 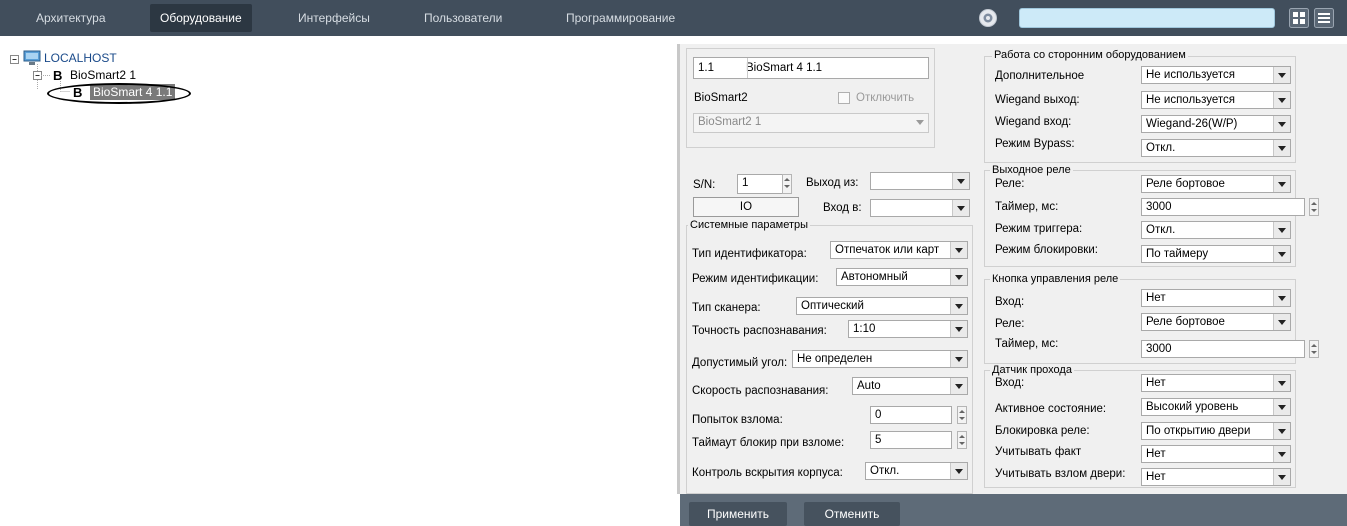 I want to click on sn-label: S/N:, so click(x=704, y=185).